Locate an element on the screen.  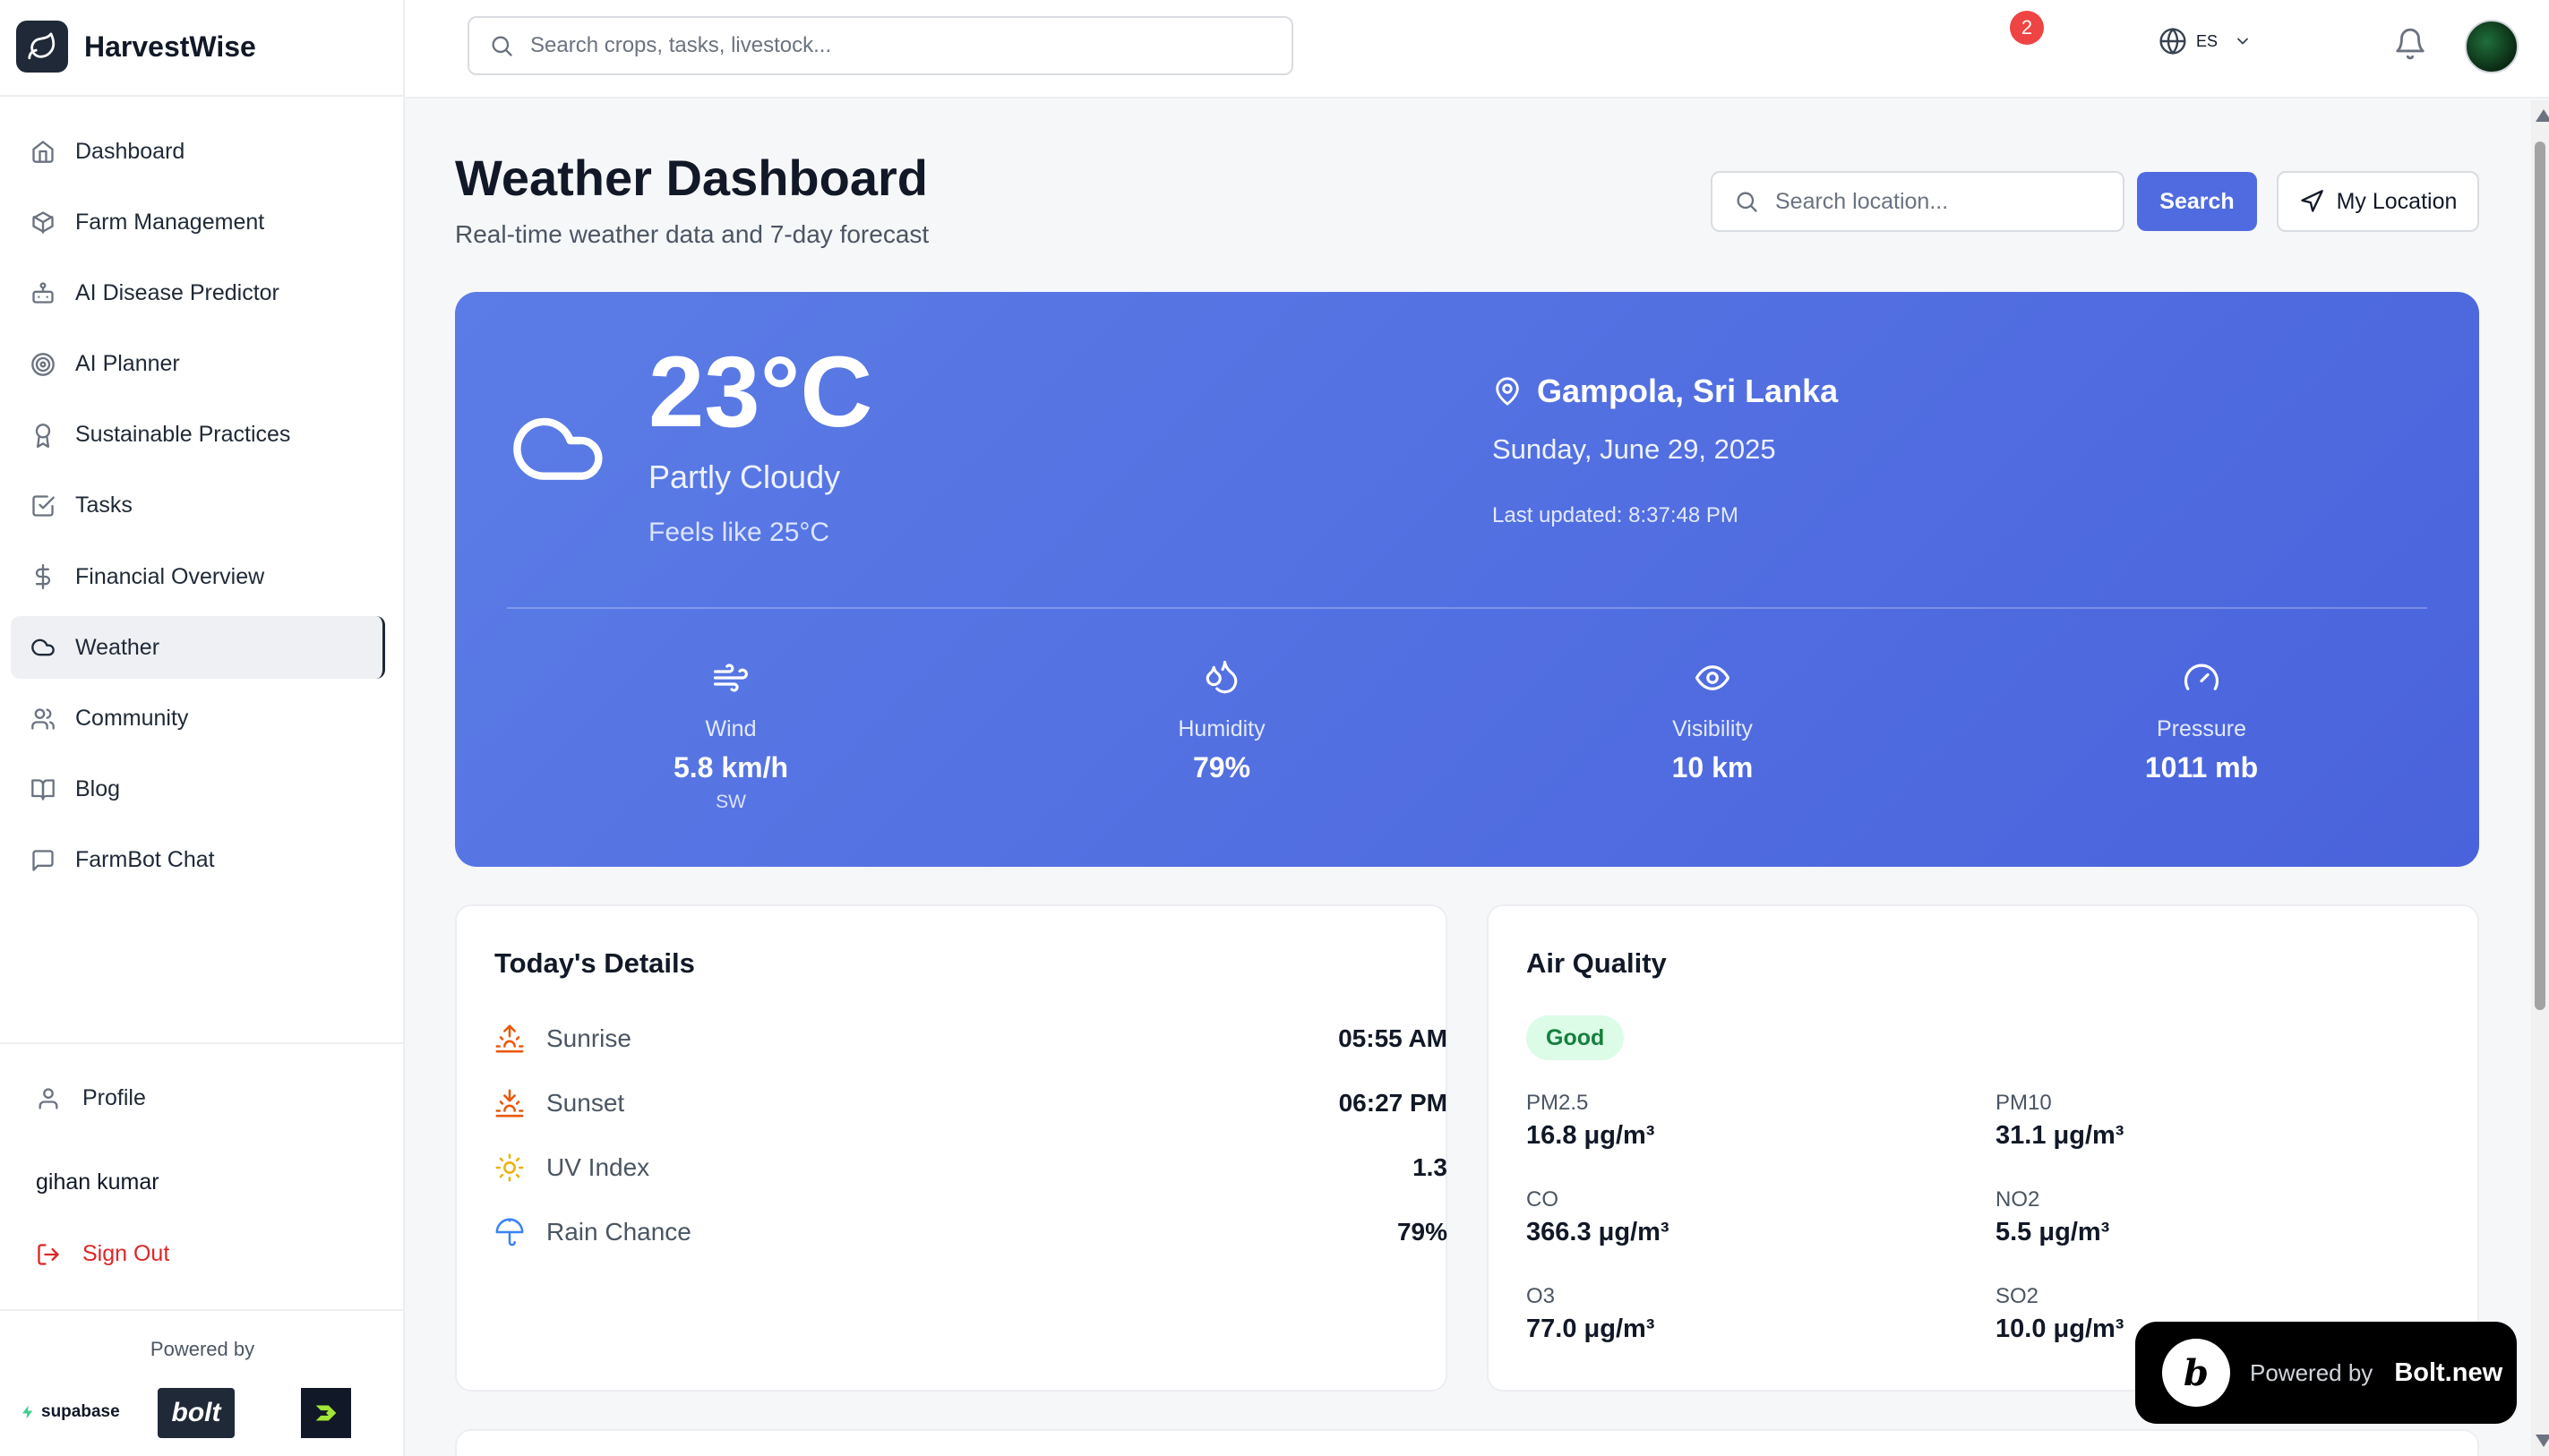
metric-label: CO is located at coordinates (1542, 1199).